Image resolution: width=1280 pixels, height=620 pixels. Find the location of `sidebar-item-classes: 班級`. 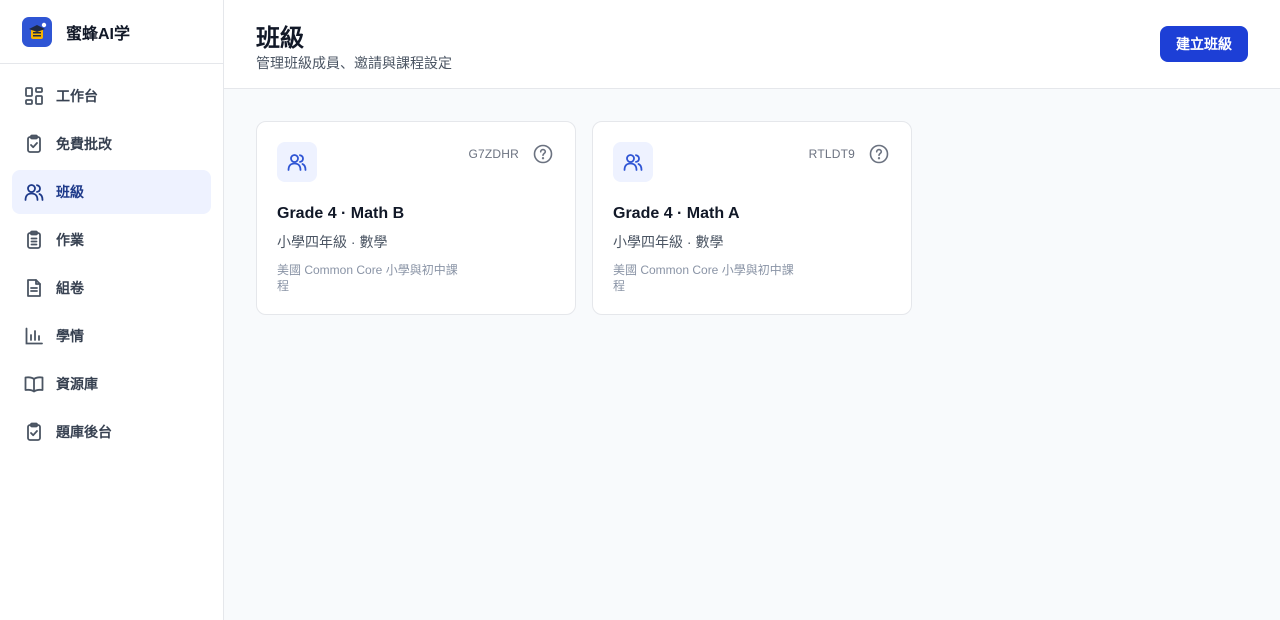

sidebar-item-classes: 班級 is located at coordinates (111, 192).